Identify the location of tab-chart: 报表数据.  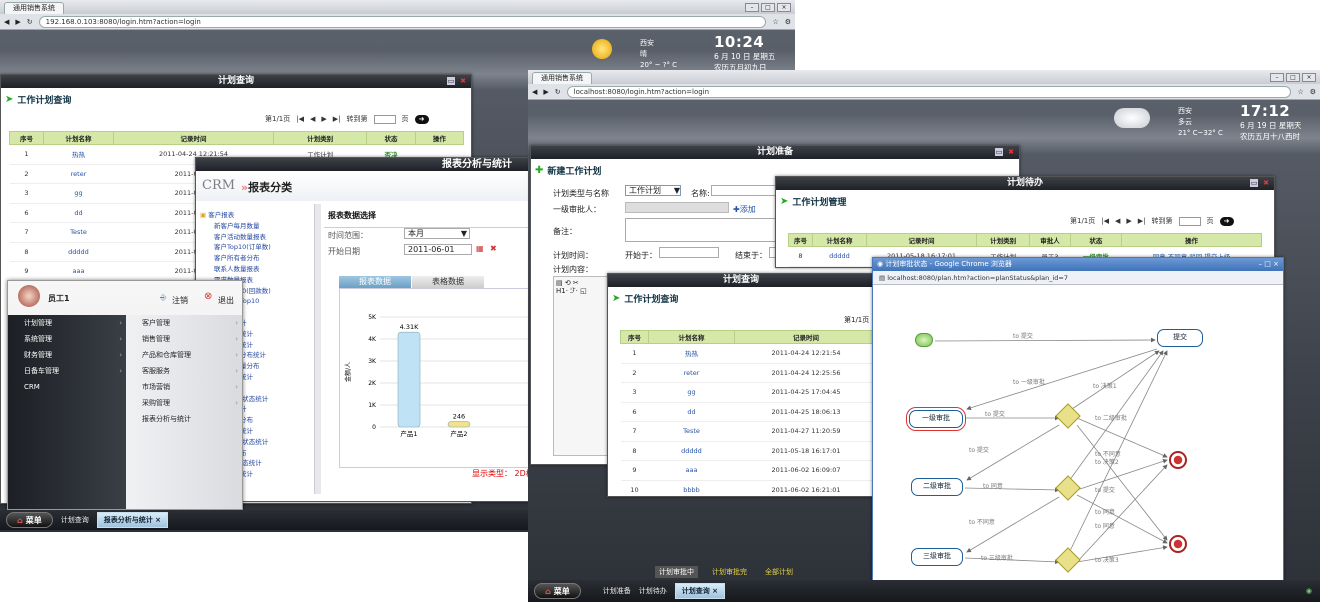
(375, 282).